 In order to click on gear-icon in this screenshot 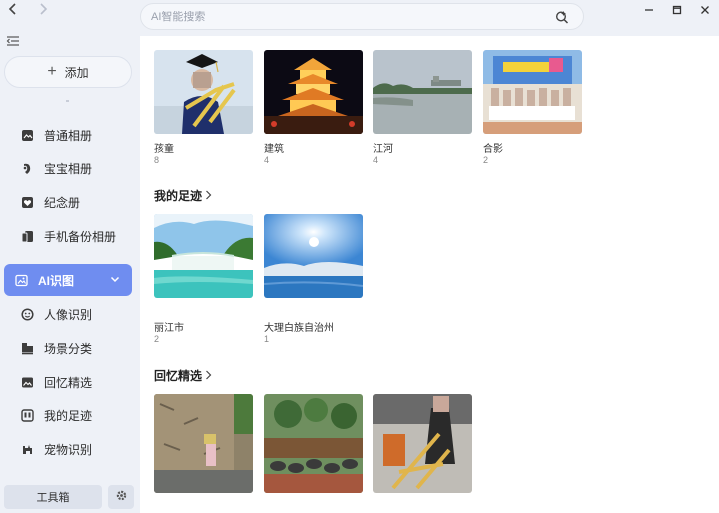, I will do `click(121, 497)`.